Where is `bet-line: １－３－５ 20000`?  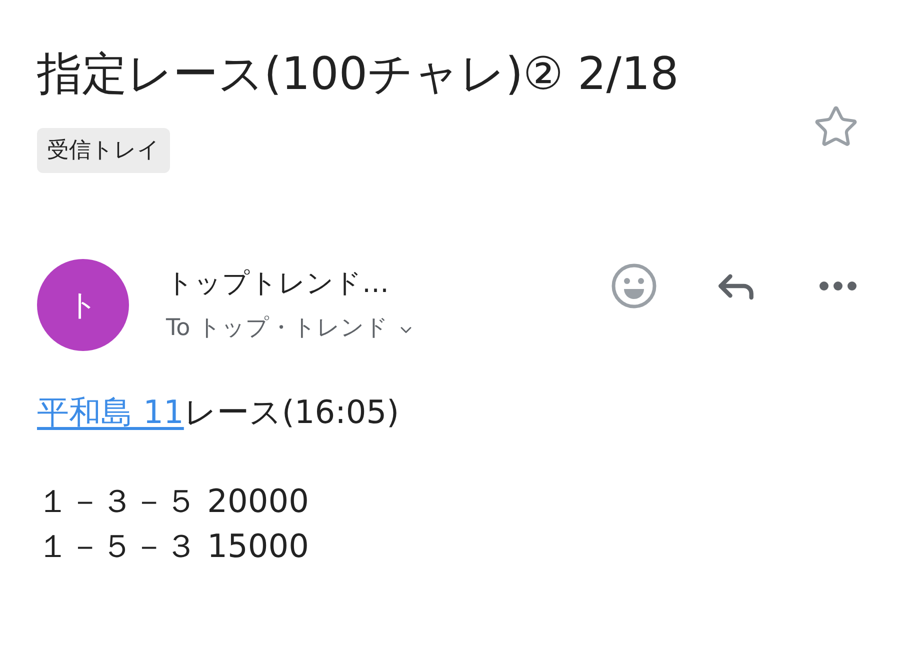 bet-line: １－３－５ 20000 is located at coordinates (173, 501).